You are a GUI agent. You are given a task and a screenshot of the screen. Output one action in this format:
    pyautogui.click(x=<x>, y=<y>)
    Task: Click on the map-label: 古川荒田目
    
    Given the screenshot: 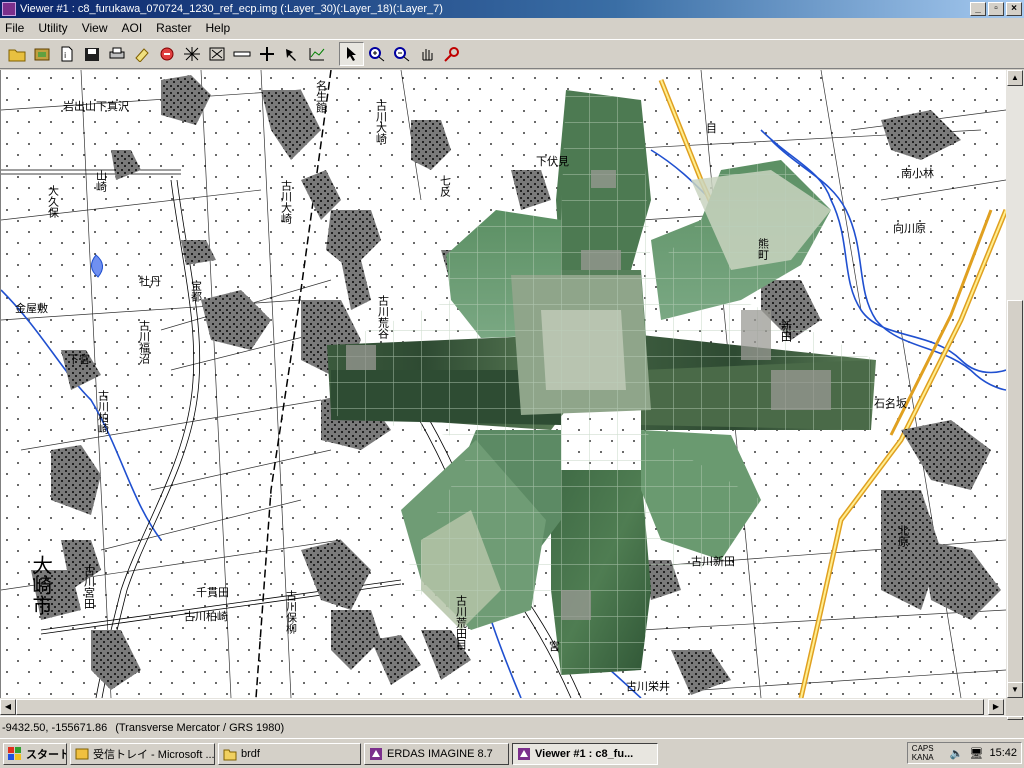 What is the action you would take?
    pyautogui.click(x=461, y=622)
    